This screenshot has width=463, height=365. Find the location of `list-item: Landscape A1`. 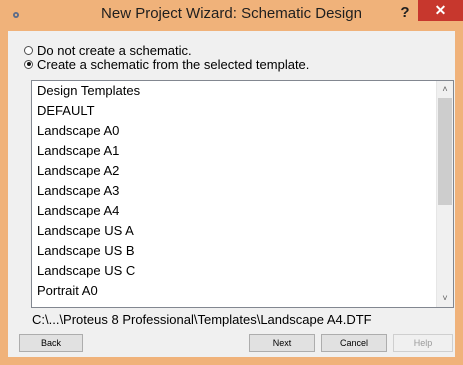

list-item: Landscape A1 is located at coordinates (78, 151).